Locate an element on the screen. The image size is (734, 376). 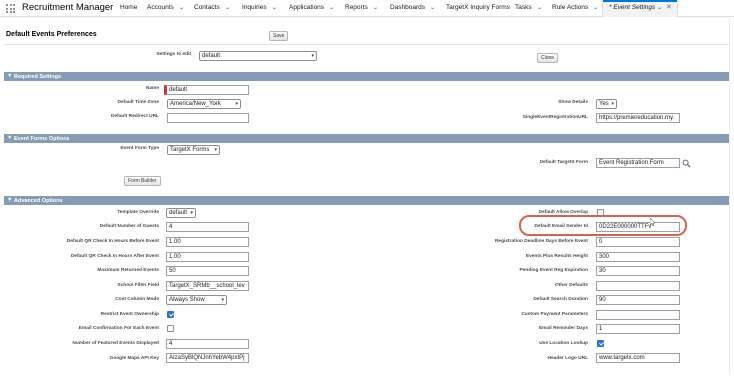
cost-column-mode-label: Cost Column Mode is located at coordinates (137, 299).